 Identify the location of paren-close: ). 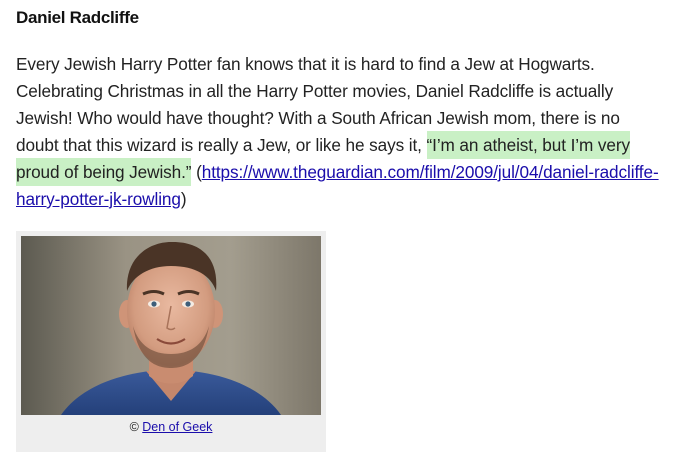
(183, 199).